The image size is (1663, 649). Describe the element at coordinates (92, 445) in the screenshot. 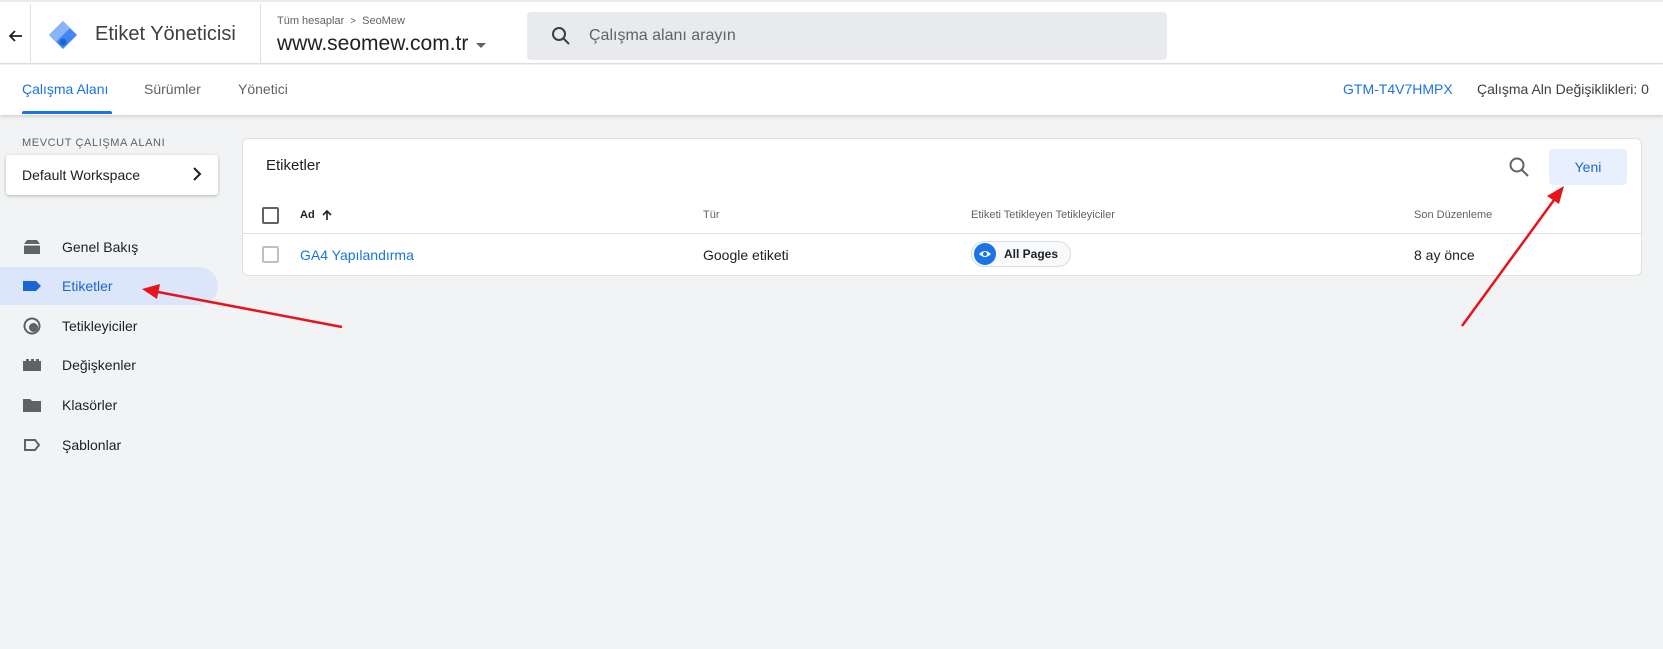

I see `sidebar-item-label: Şablonlar` at that location.